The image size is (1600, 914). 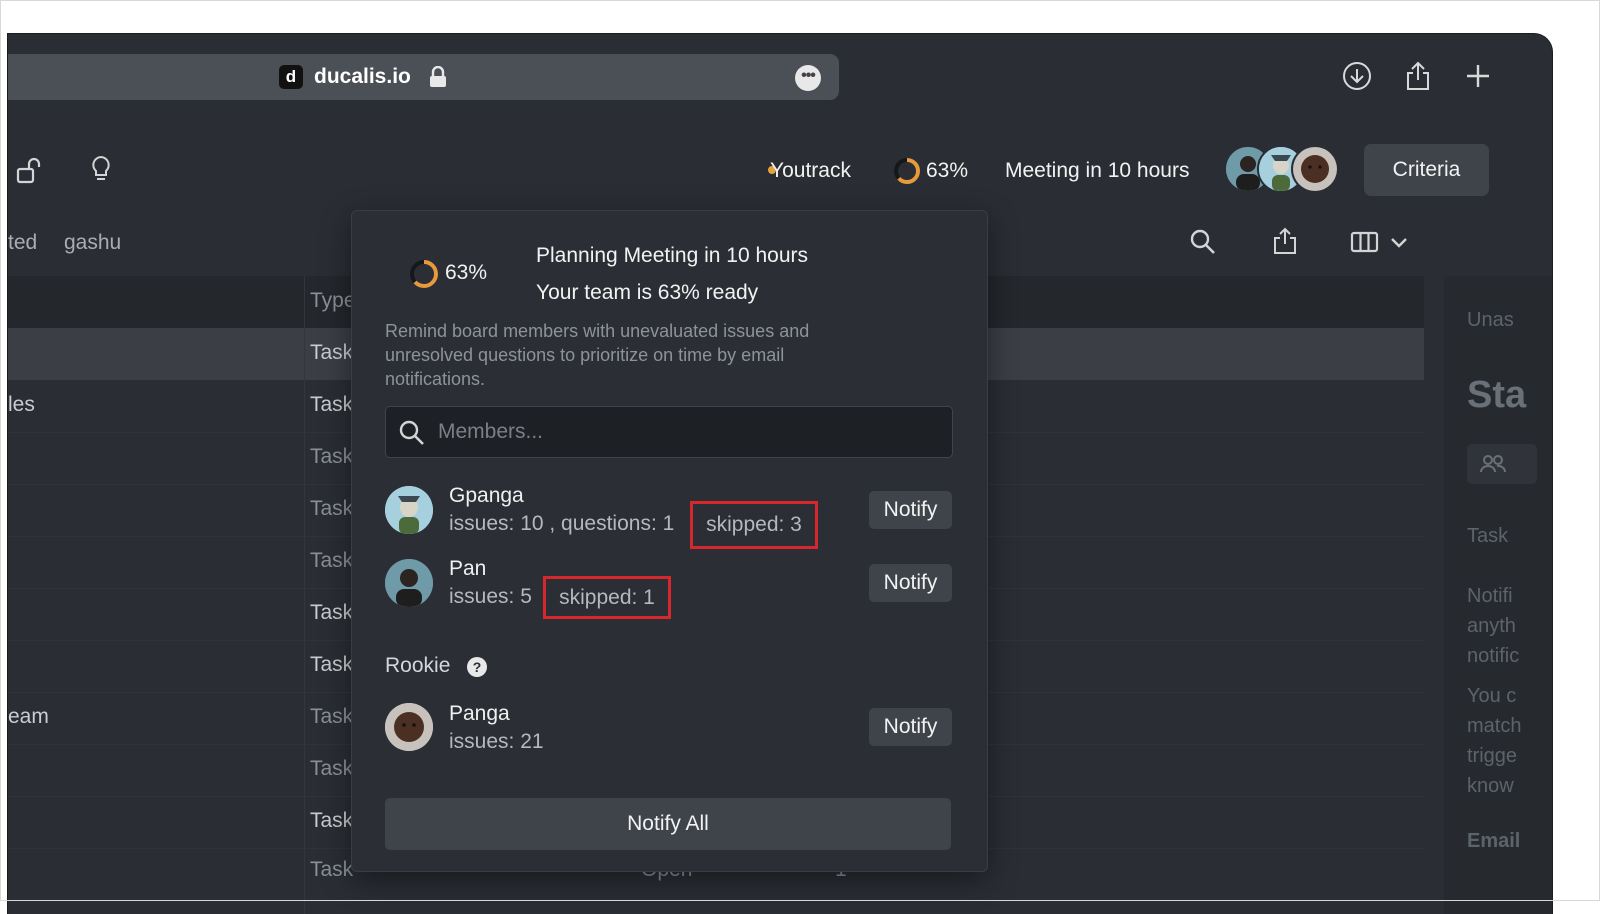 I want to click on more-icon: •••, so click(x=808, y=78).